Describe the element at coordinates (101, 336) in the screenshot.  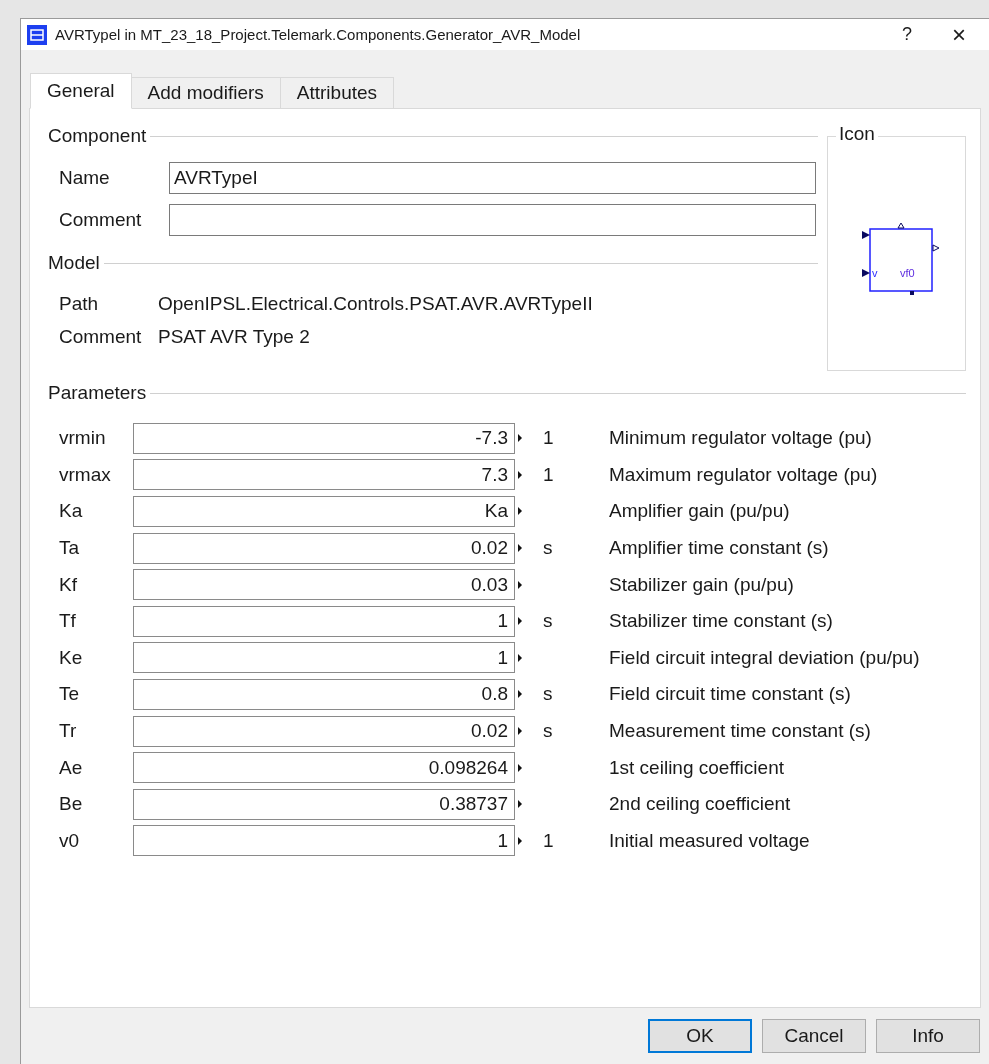
I see `info-label: Comment` at that location.